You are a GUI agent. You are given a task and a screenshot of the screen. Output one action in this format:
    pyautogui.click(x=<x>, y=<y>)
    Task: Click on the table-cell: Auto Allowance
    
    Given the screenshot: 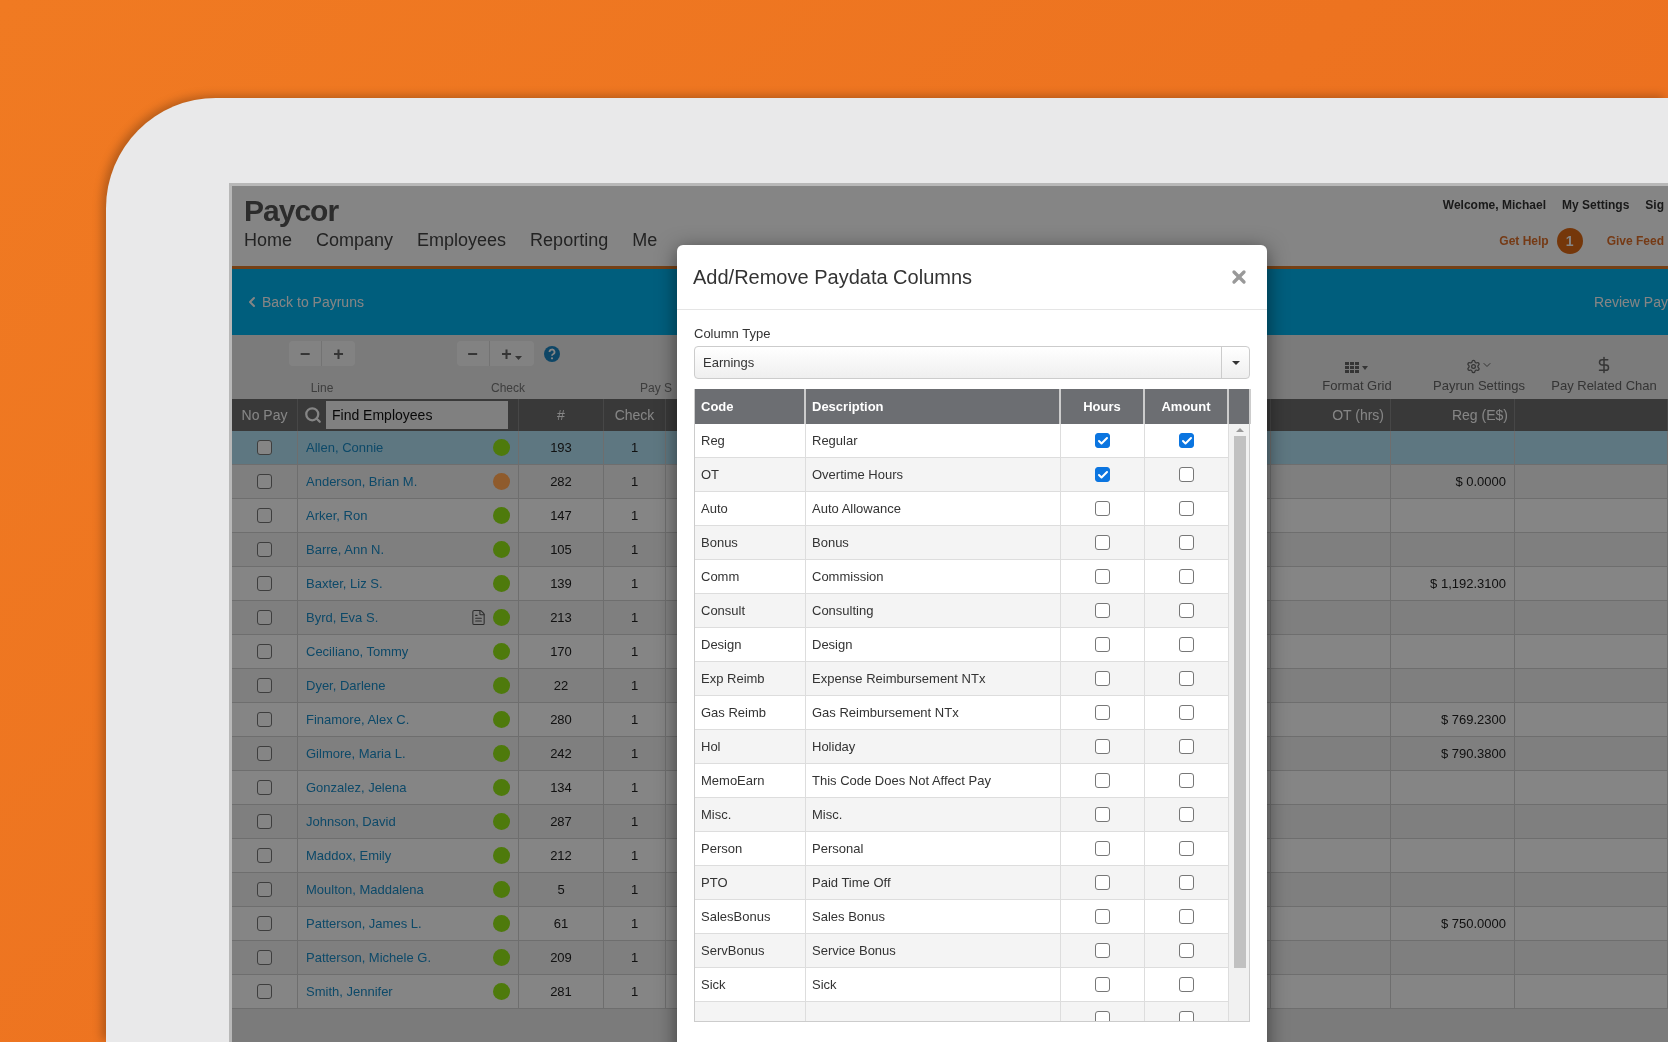 What is the action you would take?
    pyautogui.click(x=933, y=508)
    